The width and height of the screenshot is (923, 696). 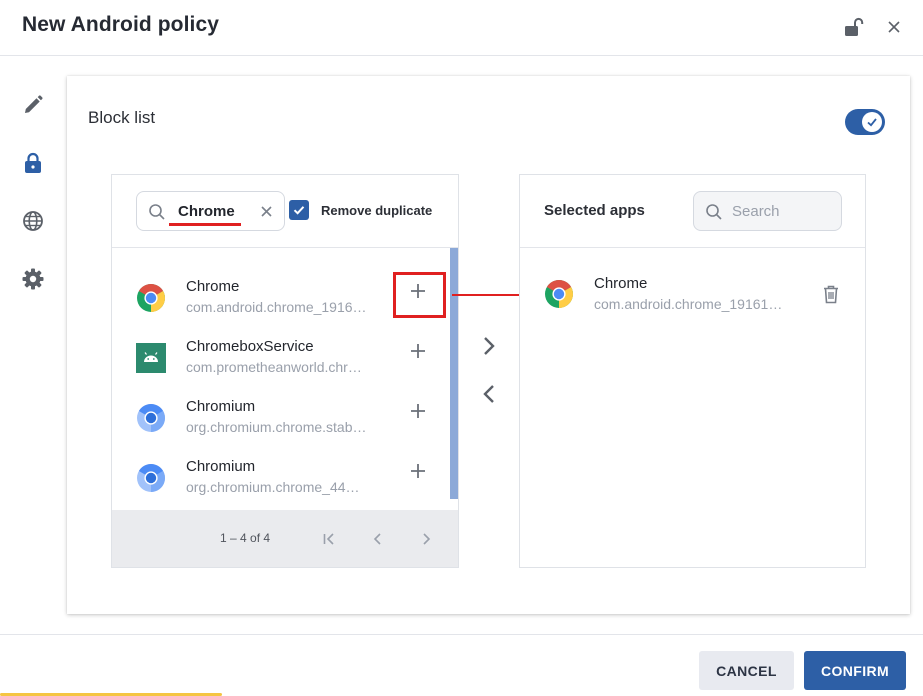 I want to click on dialog-title: New Android policy, so click(x=121, y=24).